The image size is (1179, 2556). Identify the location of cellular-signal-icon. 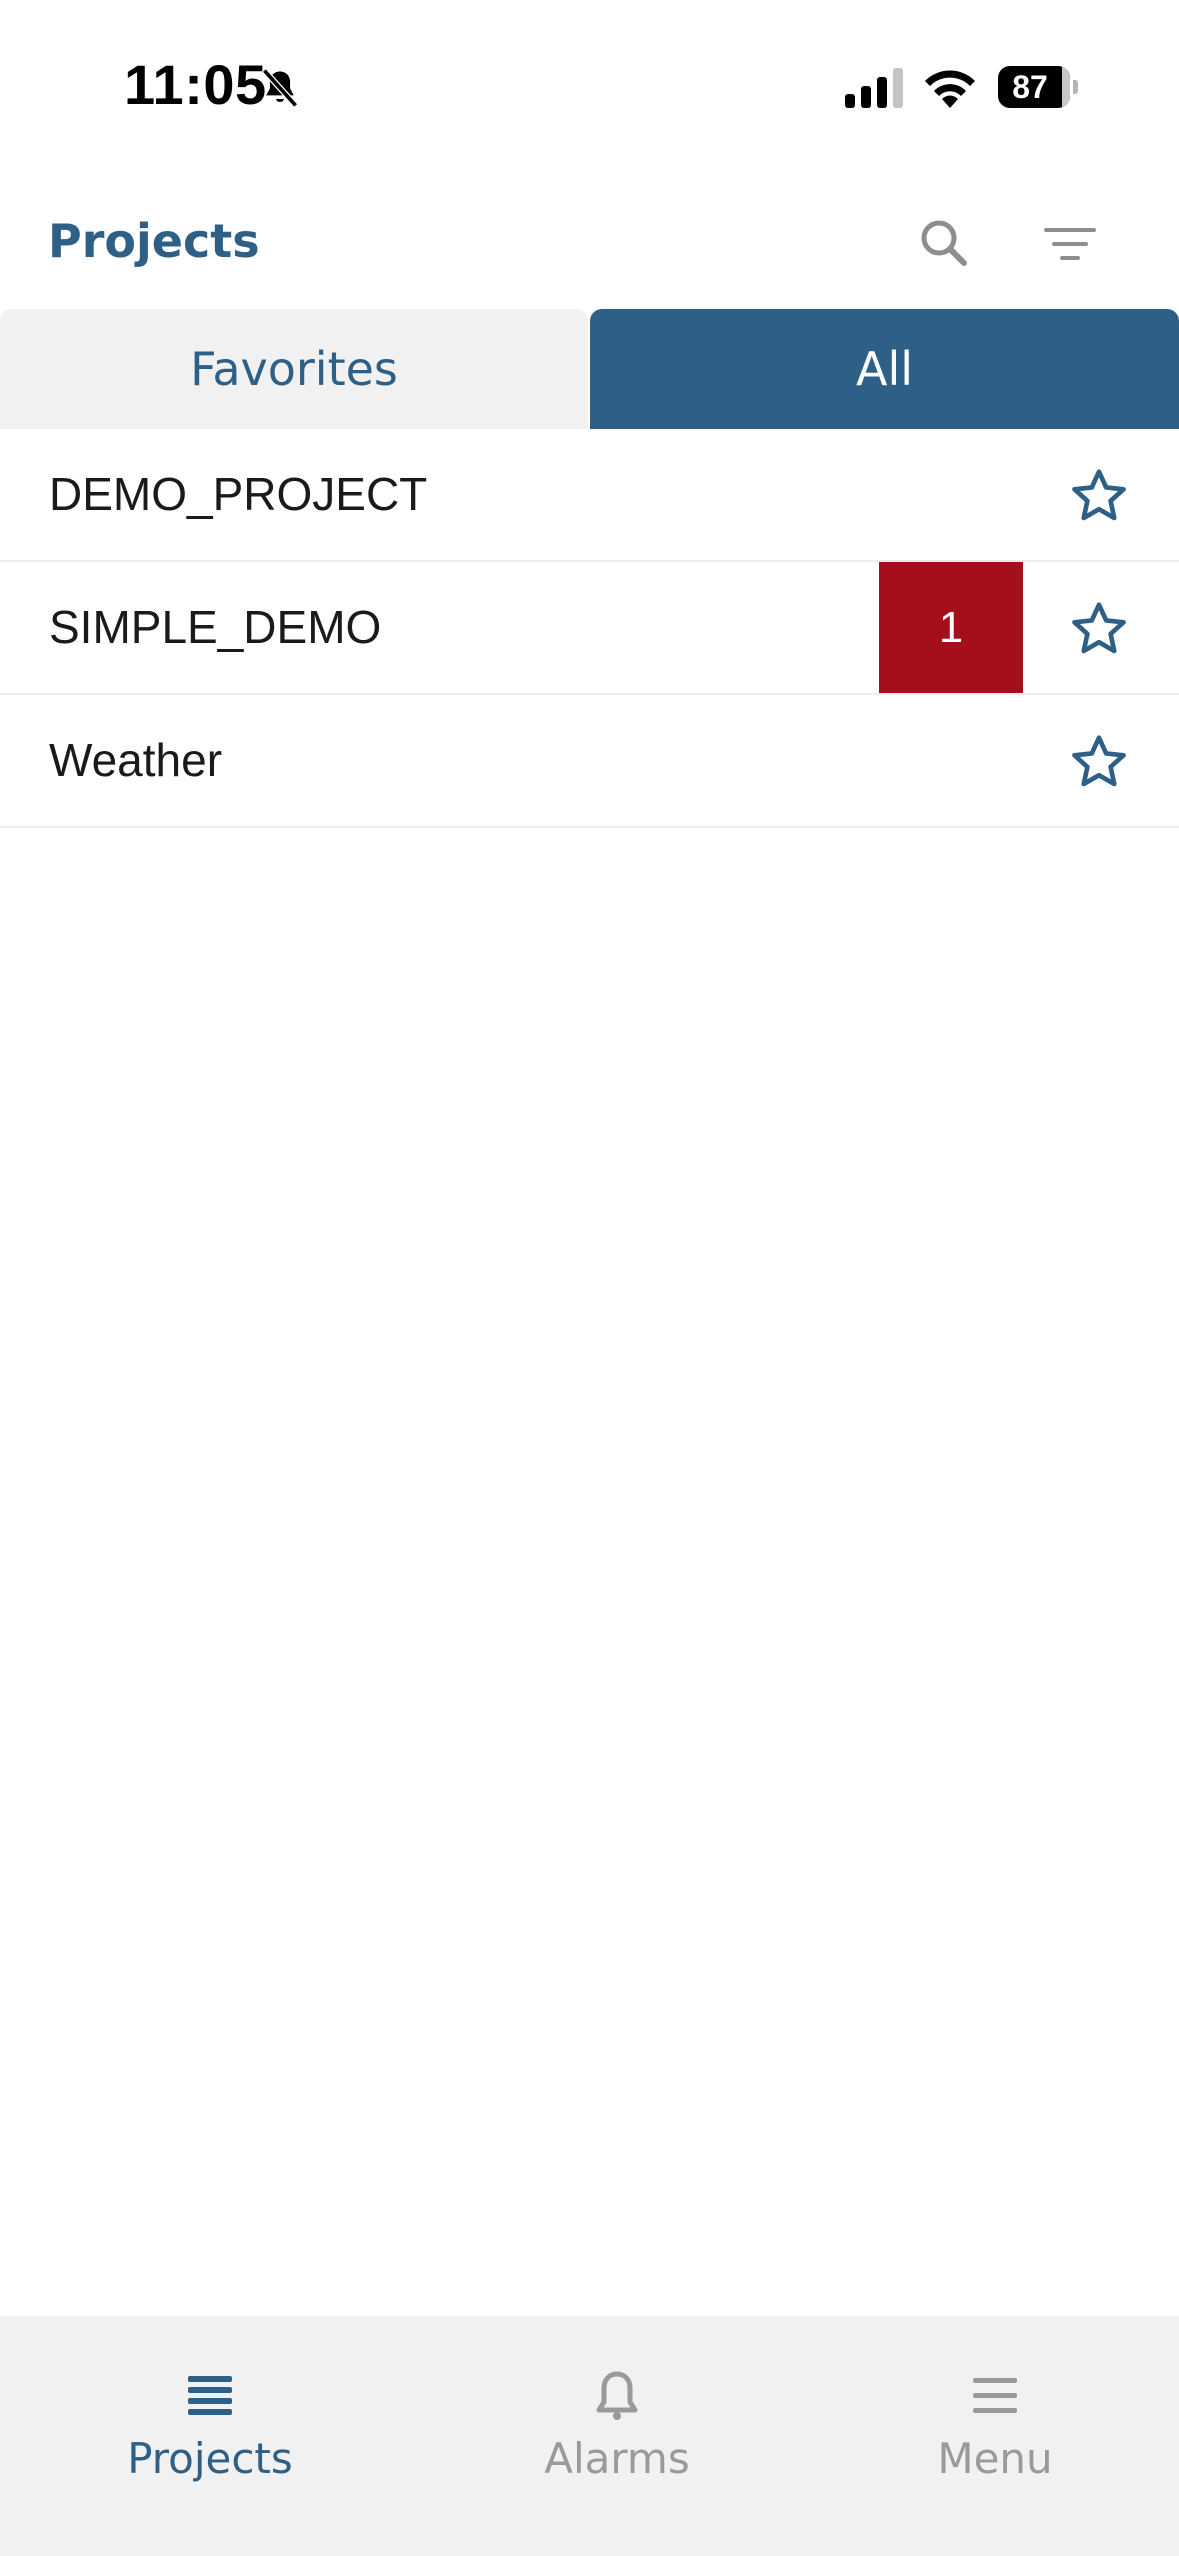
(874, 88).